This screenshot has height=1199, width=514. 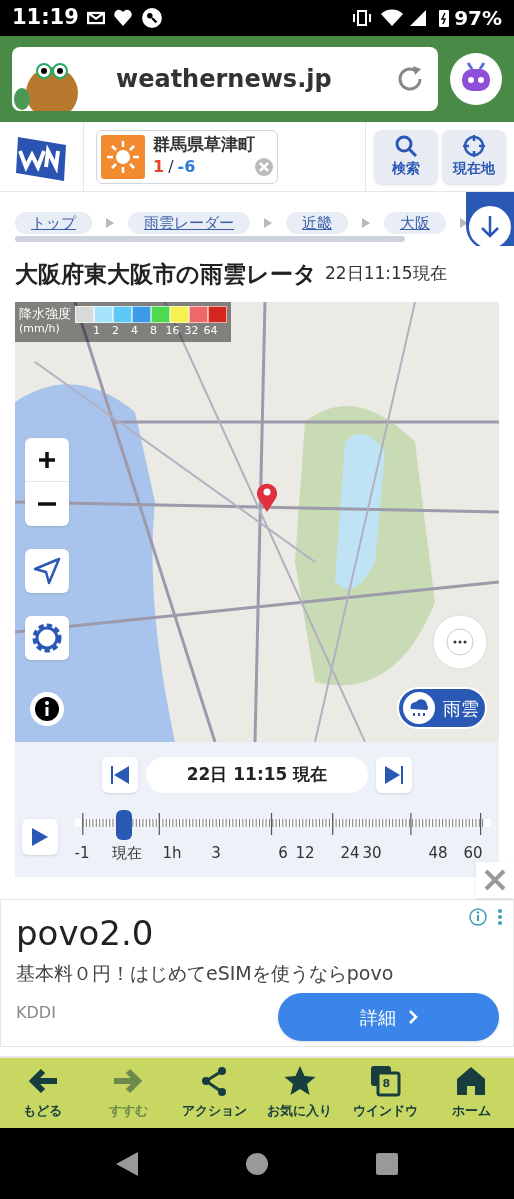 What do you see at coordinates (387, 1163) in the screenshot?
I see `recents-square-icon` at bounding box center [387, 1163].